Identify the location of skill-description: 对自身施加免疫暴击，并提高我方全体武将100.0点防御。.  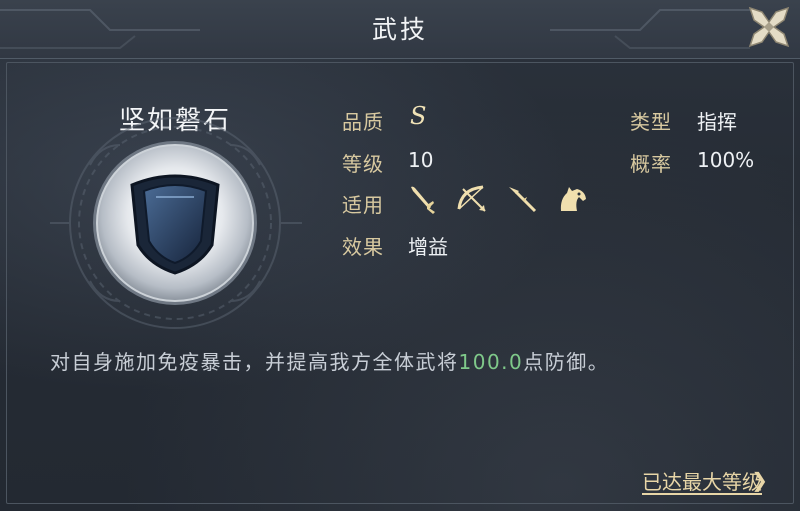
(329, 360).